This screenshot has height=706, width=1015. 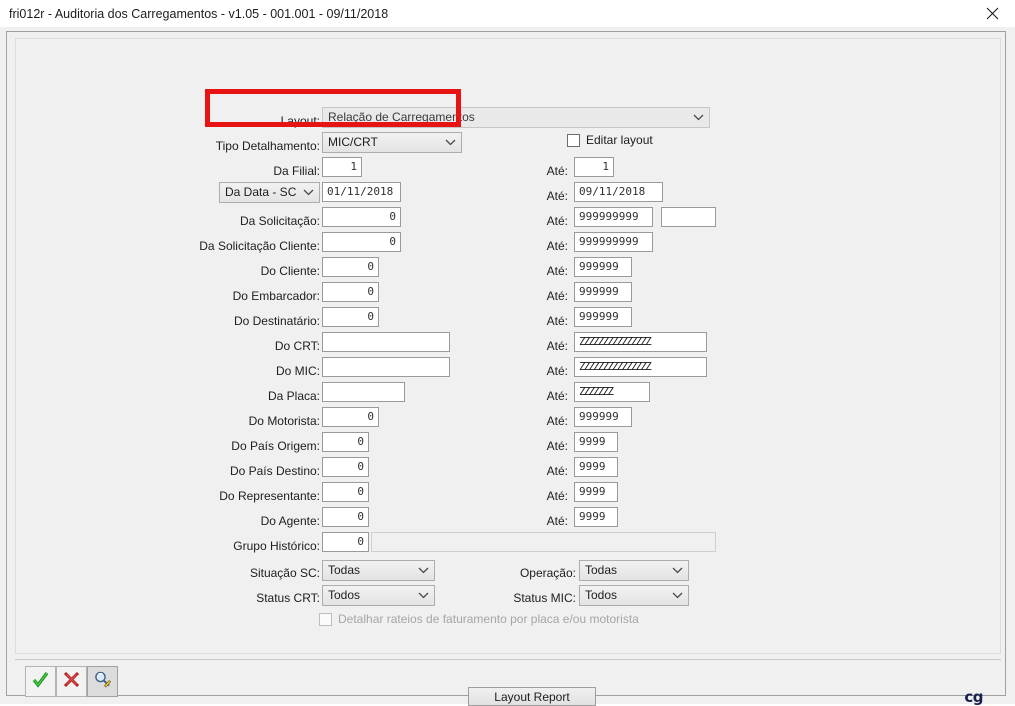 I want to click on do-motorista-label: Do Motorista:, so click(x=284, y=421).